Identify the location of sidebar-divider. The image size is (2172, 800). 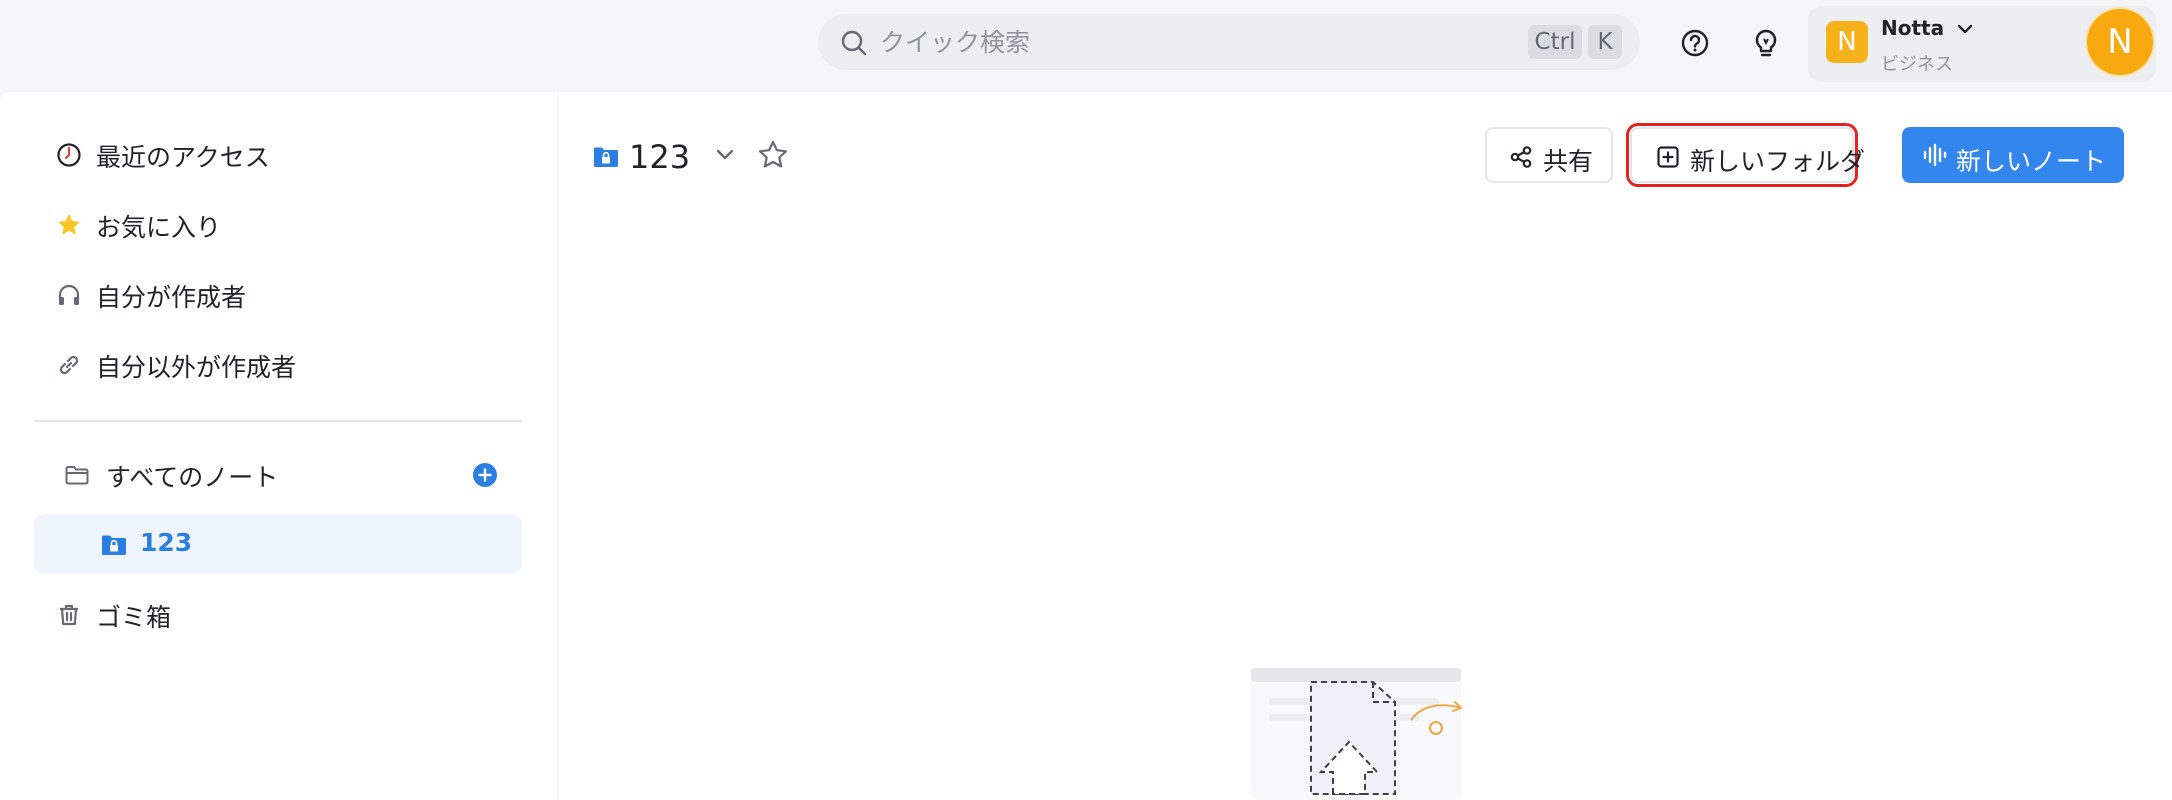
(278, 421).